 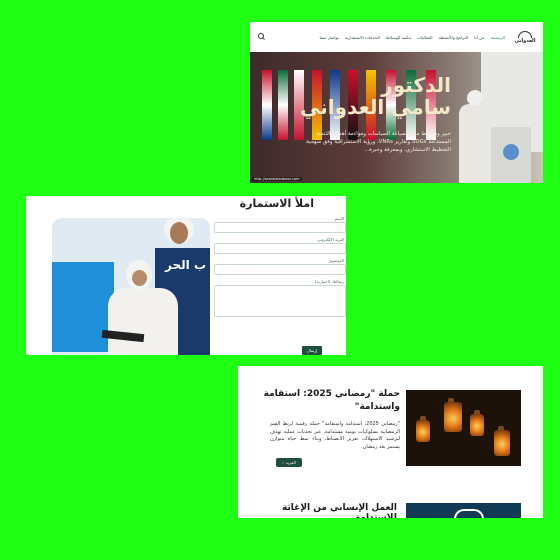 What do you see at coordinates (525, 40) in the screenshot?
I see `logo-text: العدواني` at bounding box center [525, 40].